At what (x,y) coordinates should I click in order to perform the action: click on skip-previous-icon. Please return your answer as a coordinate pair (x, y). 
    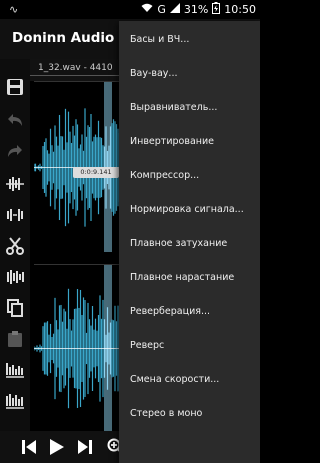
    Looking at the image, I should click on (29, 447).